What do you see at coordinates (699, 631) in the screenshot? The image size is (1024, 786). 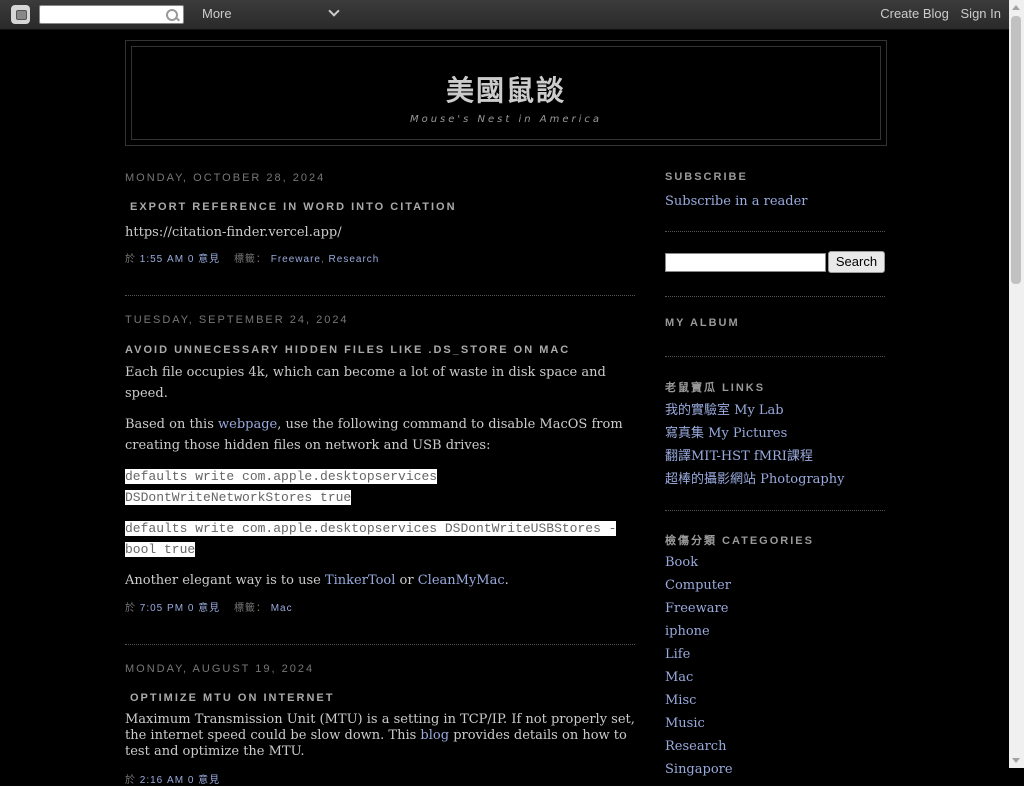 I see `category-link: iphone` at bounding box center [699, 631].